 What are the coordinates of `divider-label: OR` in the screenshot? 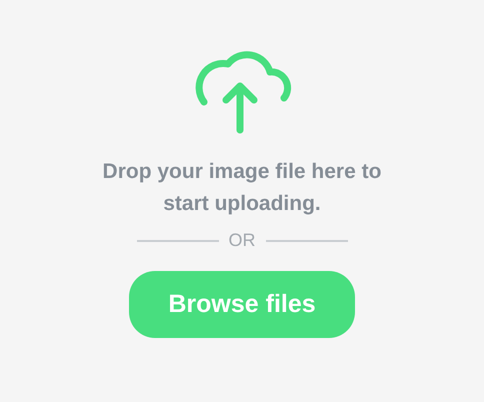 It's located at (242, 240).